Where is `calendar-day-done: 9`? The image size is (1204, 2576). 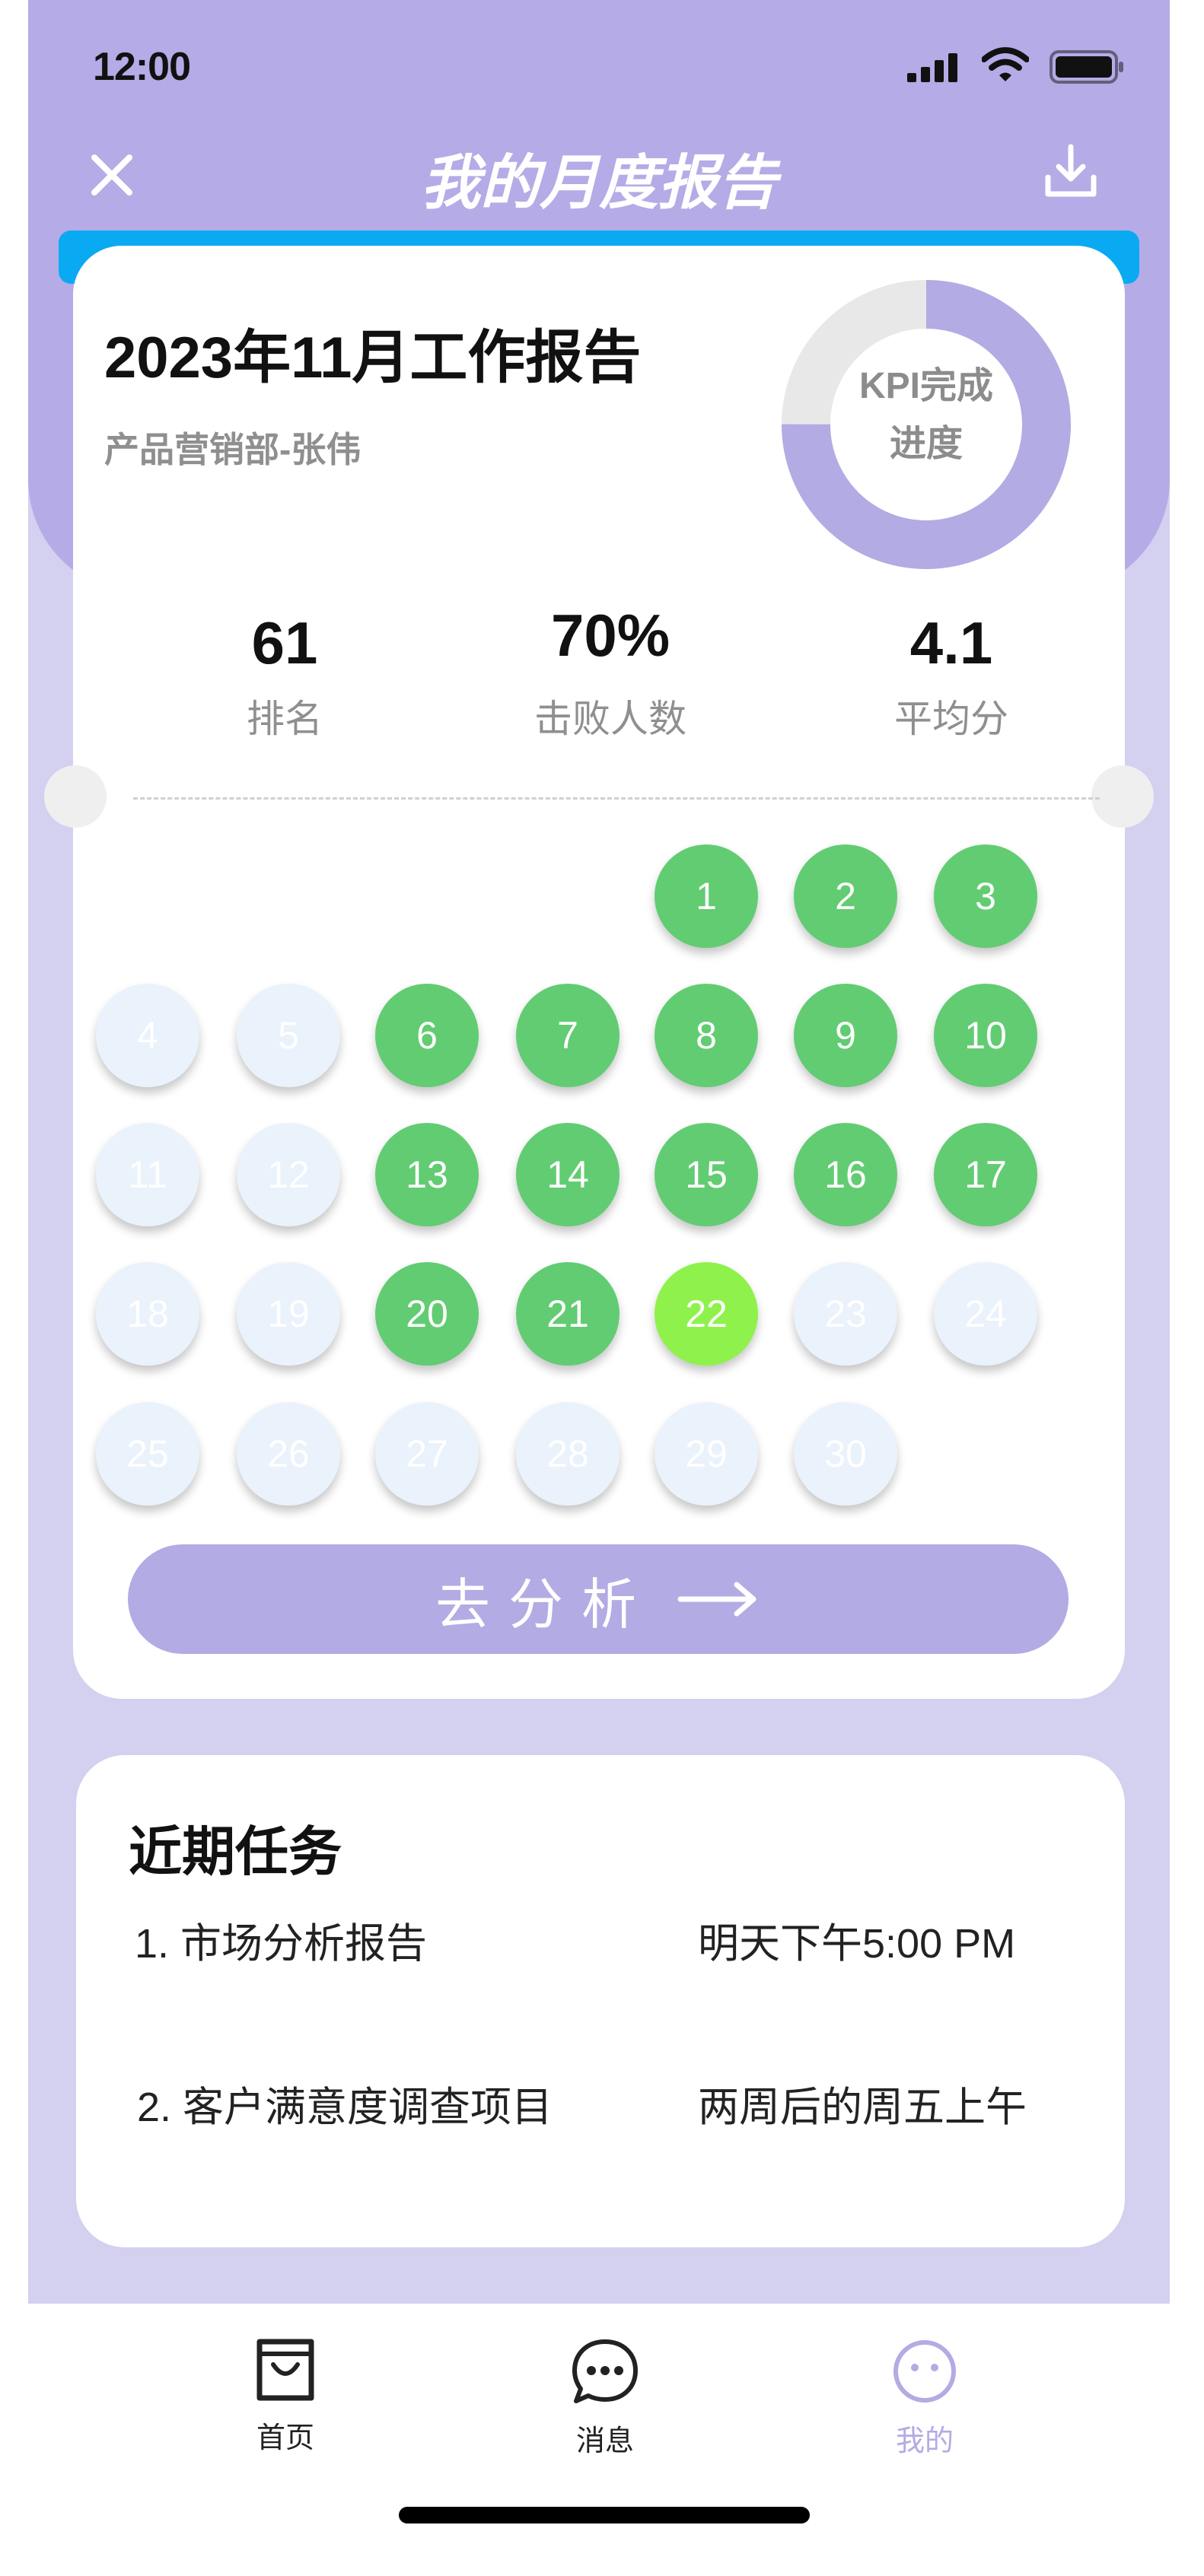
calendar-day-done: 9 is located at coordinates (845, 1035).